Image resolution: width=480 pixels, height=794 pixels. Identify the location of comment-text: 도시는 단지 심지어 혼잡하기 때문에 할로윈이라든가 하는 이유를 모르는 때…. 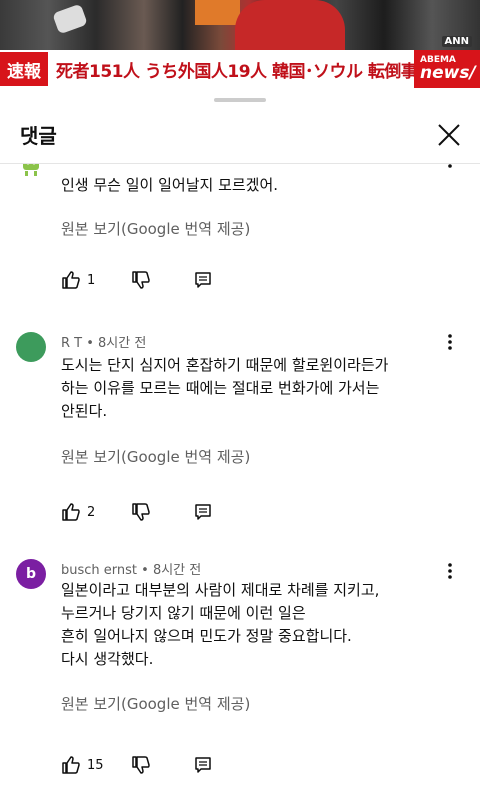
(251, 388).